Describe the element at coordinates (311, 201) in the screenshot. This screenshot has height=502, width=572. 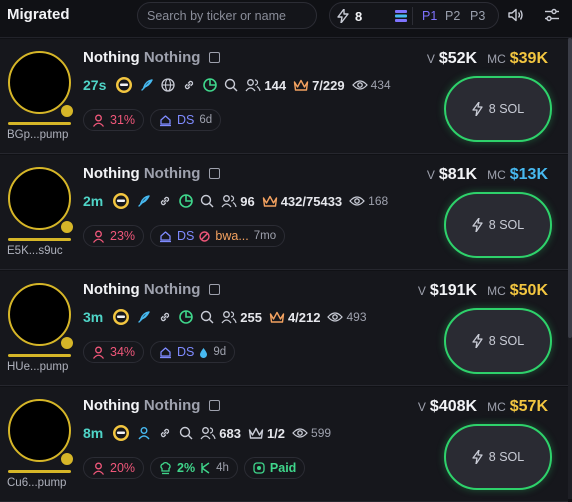
I see `top-holders-value: 432/75433` at that location.